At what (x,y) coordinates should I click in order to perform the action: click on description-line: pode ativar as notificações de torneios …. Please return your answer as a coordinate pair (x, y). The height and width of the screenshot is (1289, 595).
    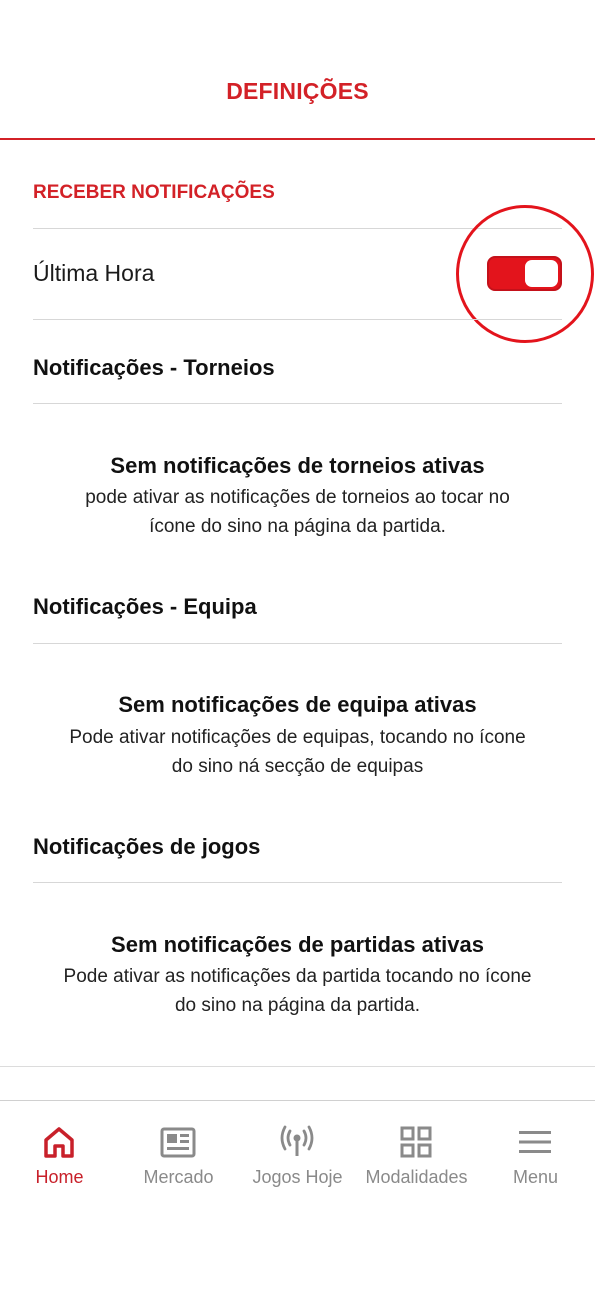
    Looking at the image, I should click on (297, 497).